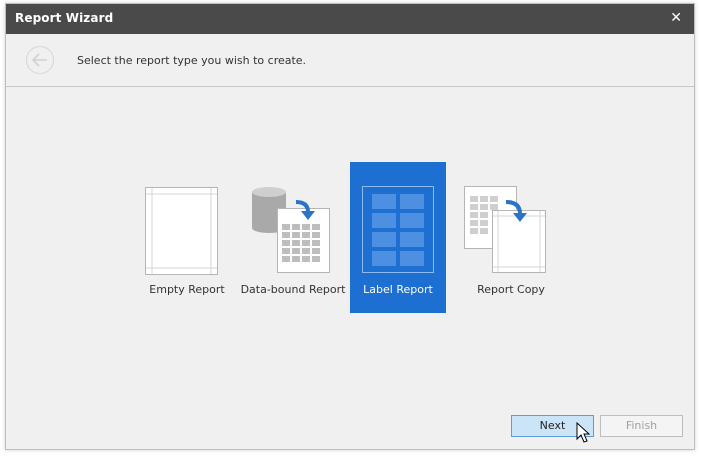 This screenshot has height=456, width=701. I want to click on close-icon: ✕, so click(676, 18).